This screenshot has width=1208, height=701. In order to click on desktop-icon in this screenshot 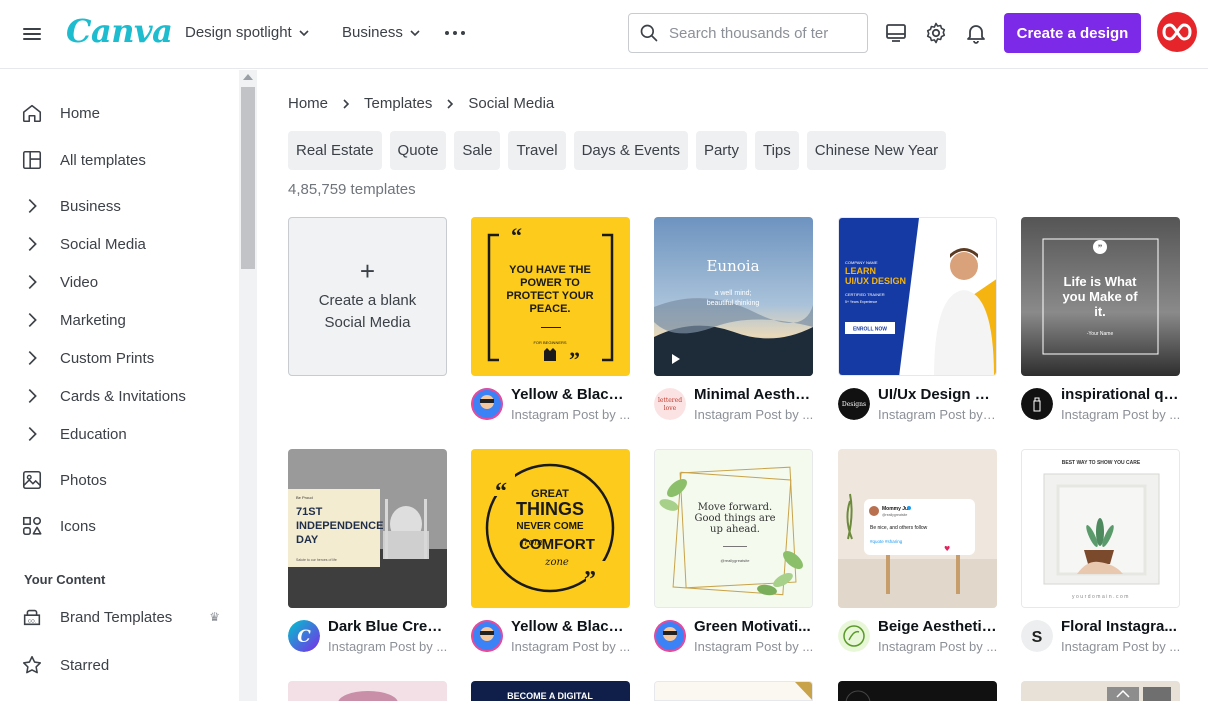, I will do `click(896, 33)`.